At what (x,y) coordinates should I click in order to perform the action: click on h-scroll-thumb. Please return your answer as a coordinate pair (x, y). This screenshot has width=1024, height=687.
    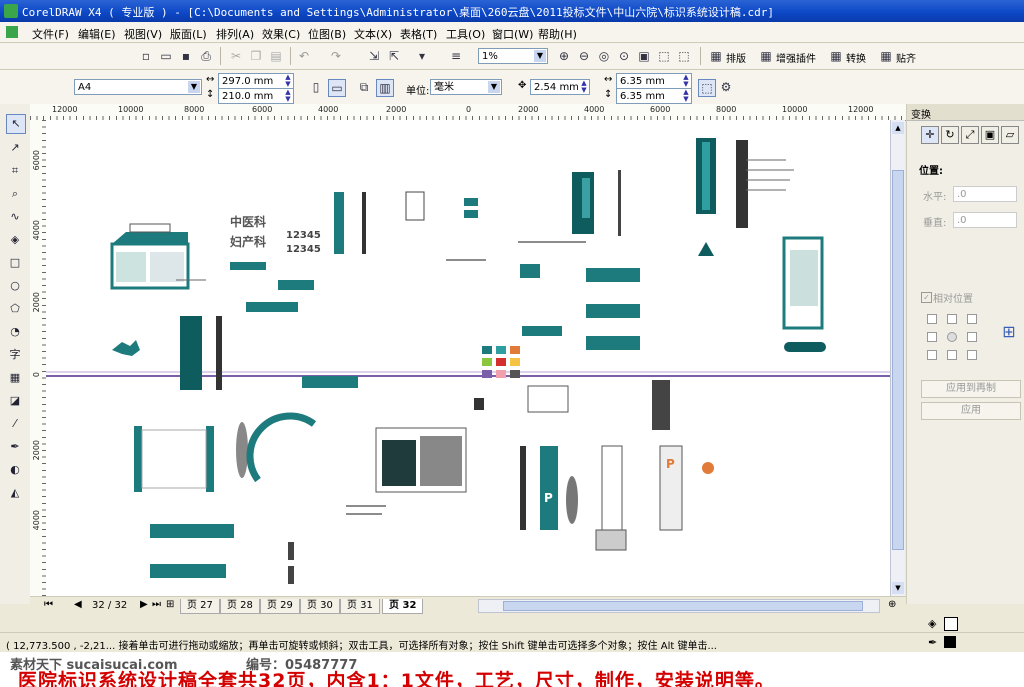
    Looking at the image, I should click on (683, 606).